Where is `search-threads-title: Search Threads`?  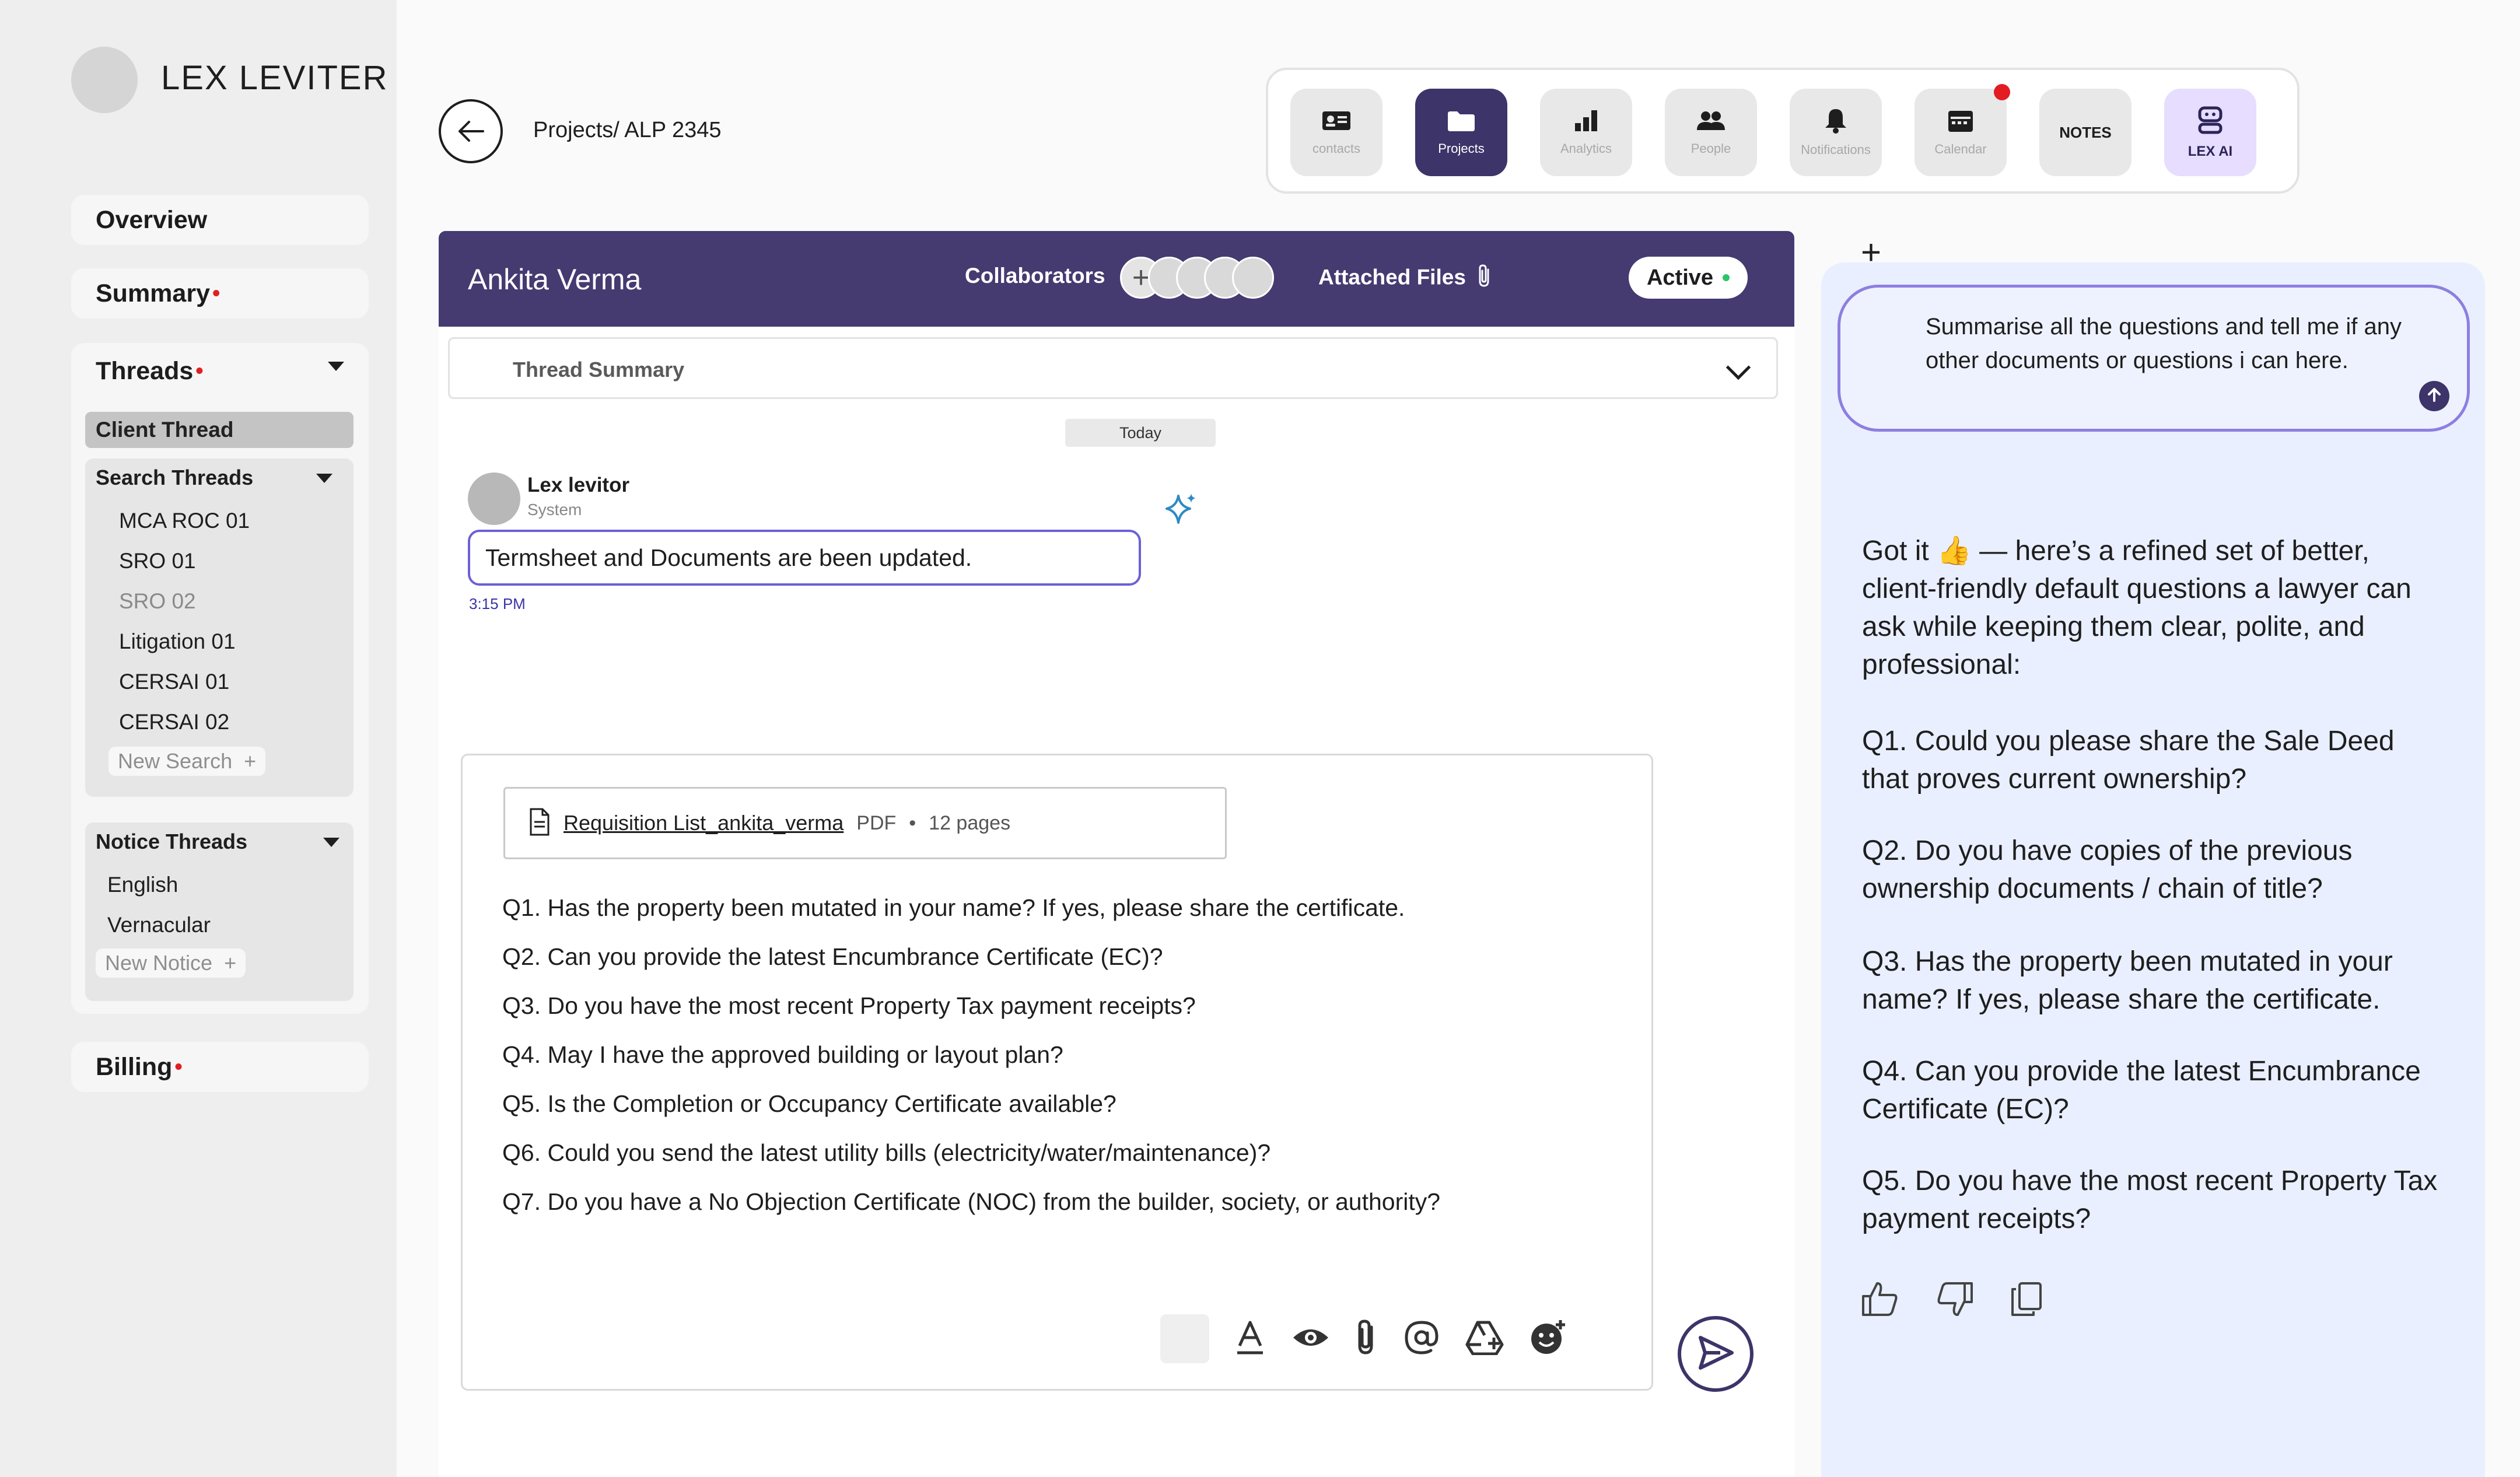 search-threads-title: Search Threads is located at coordinates (175, 477).